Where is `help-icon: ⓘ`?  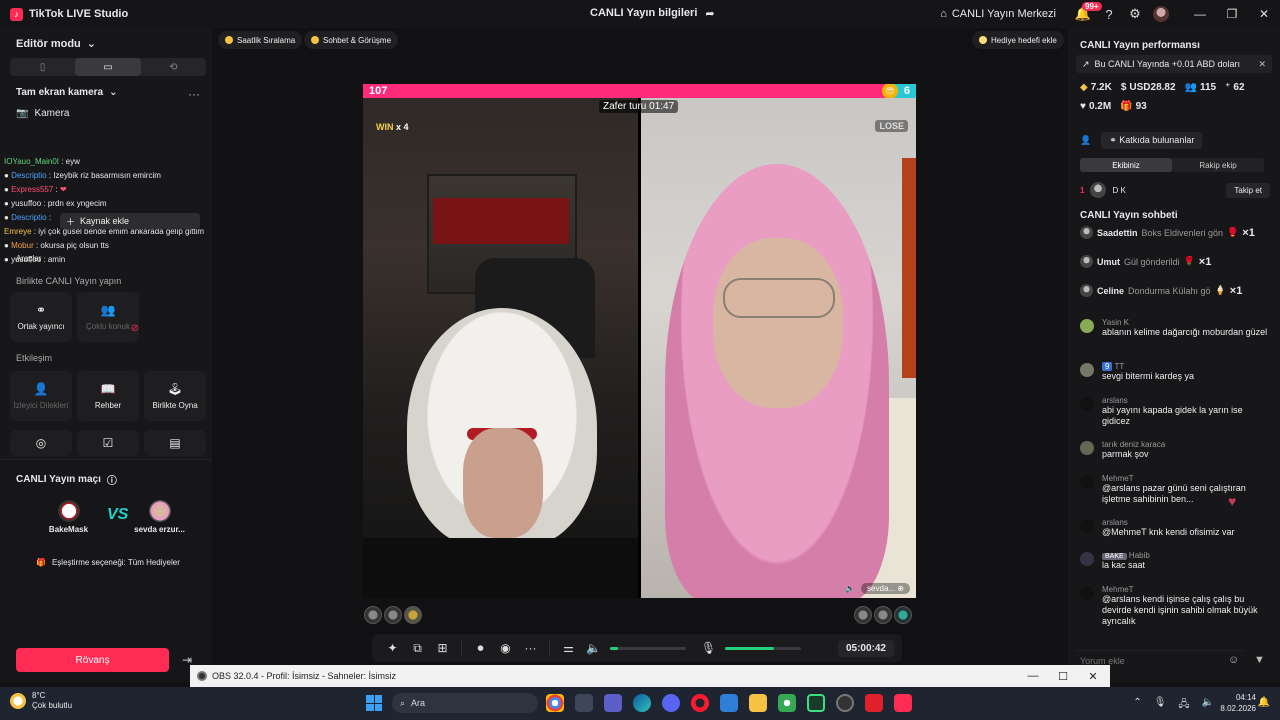
help-icon: ⓘ is located at coordinates (112, 479).